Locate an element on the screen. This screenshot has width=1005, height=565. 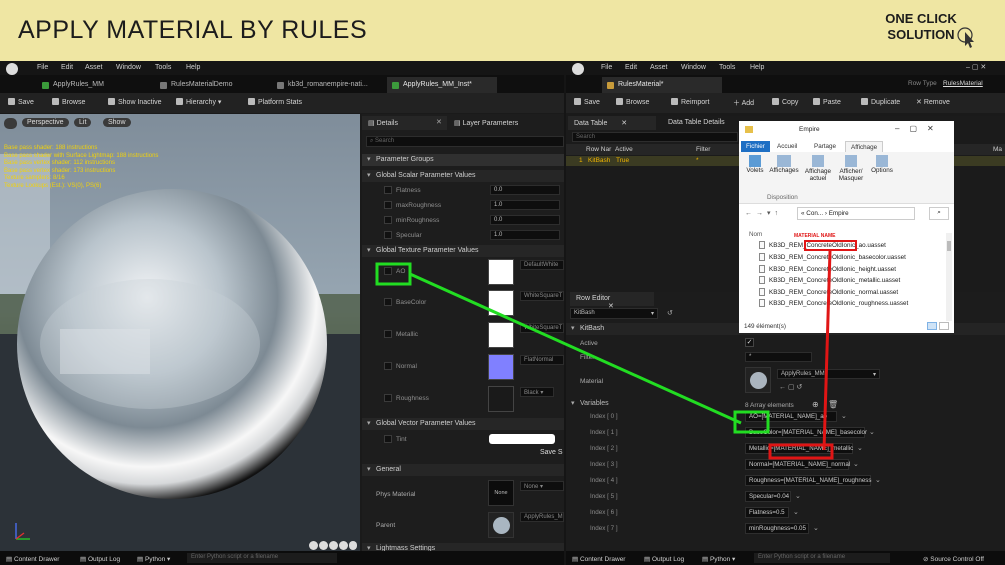
row-type-link: RulesMaterial is located at coordinates (963, 83).